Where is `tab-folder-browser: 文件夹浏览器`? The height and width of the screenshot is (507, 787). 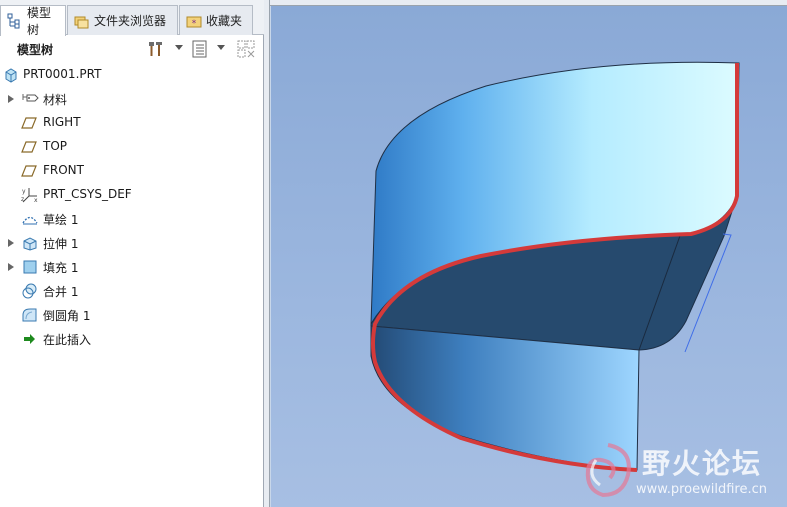
tab-folder-browser: 文件夹浏览器 is located at coordinates (122, 20).